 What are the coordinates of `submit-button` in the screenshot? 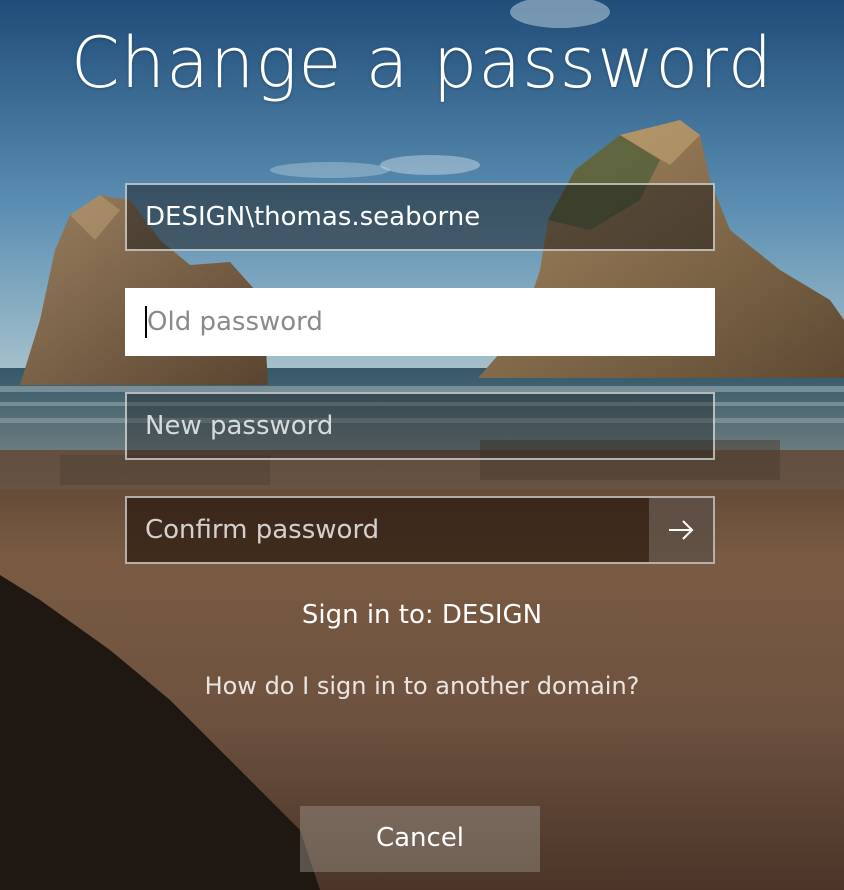 It's located at (681, 530).